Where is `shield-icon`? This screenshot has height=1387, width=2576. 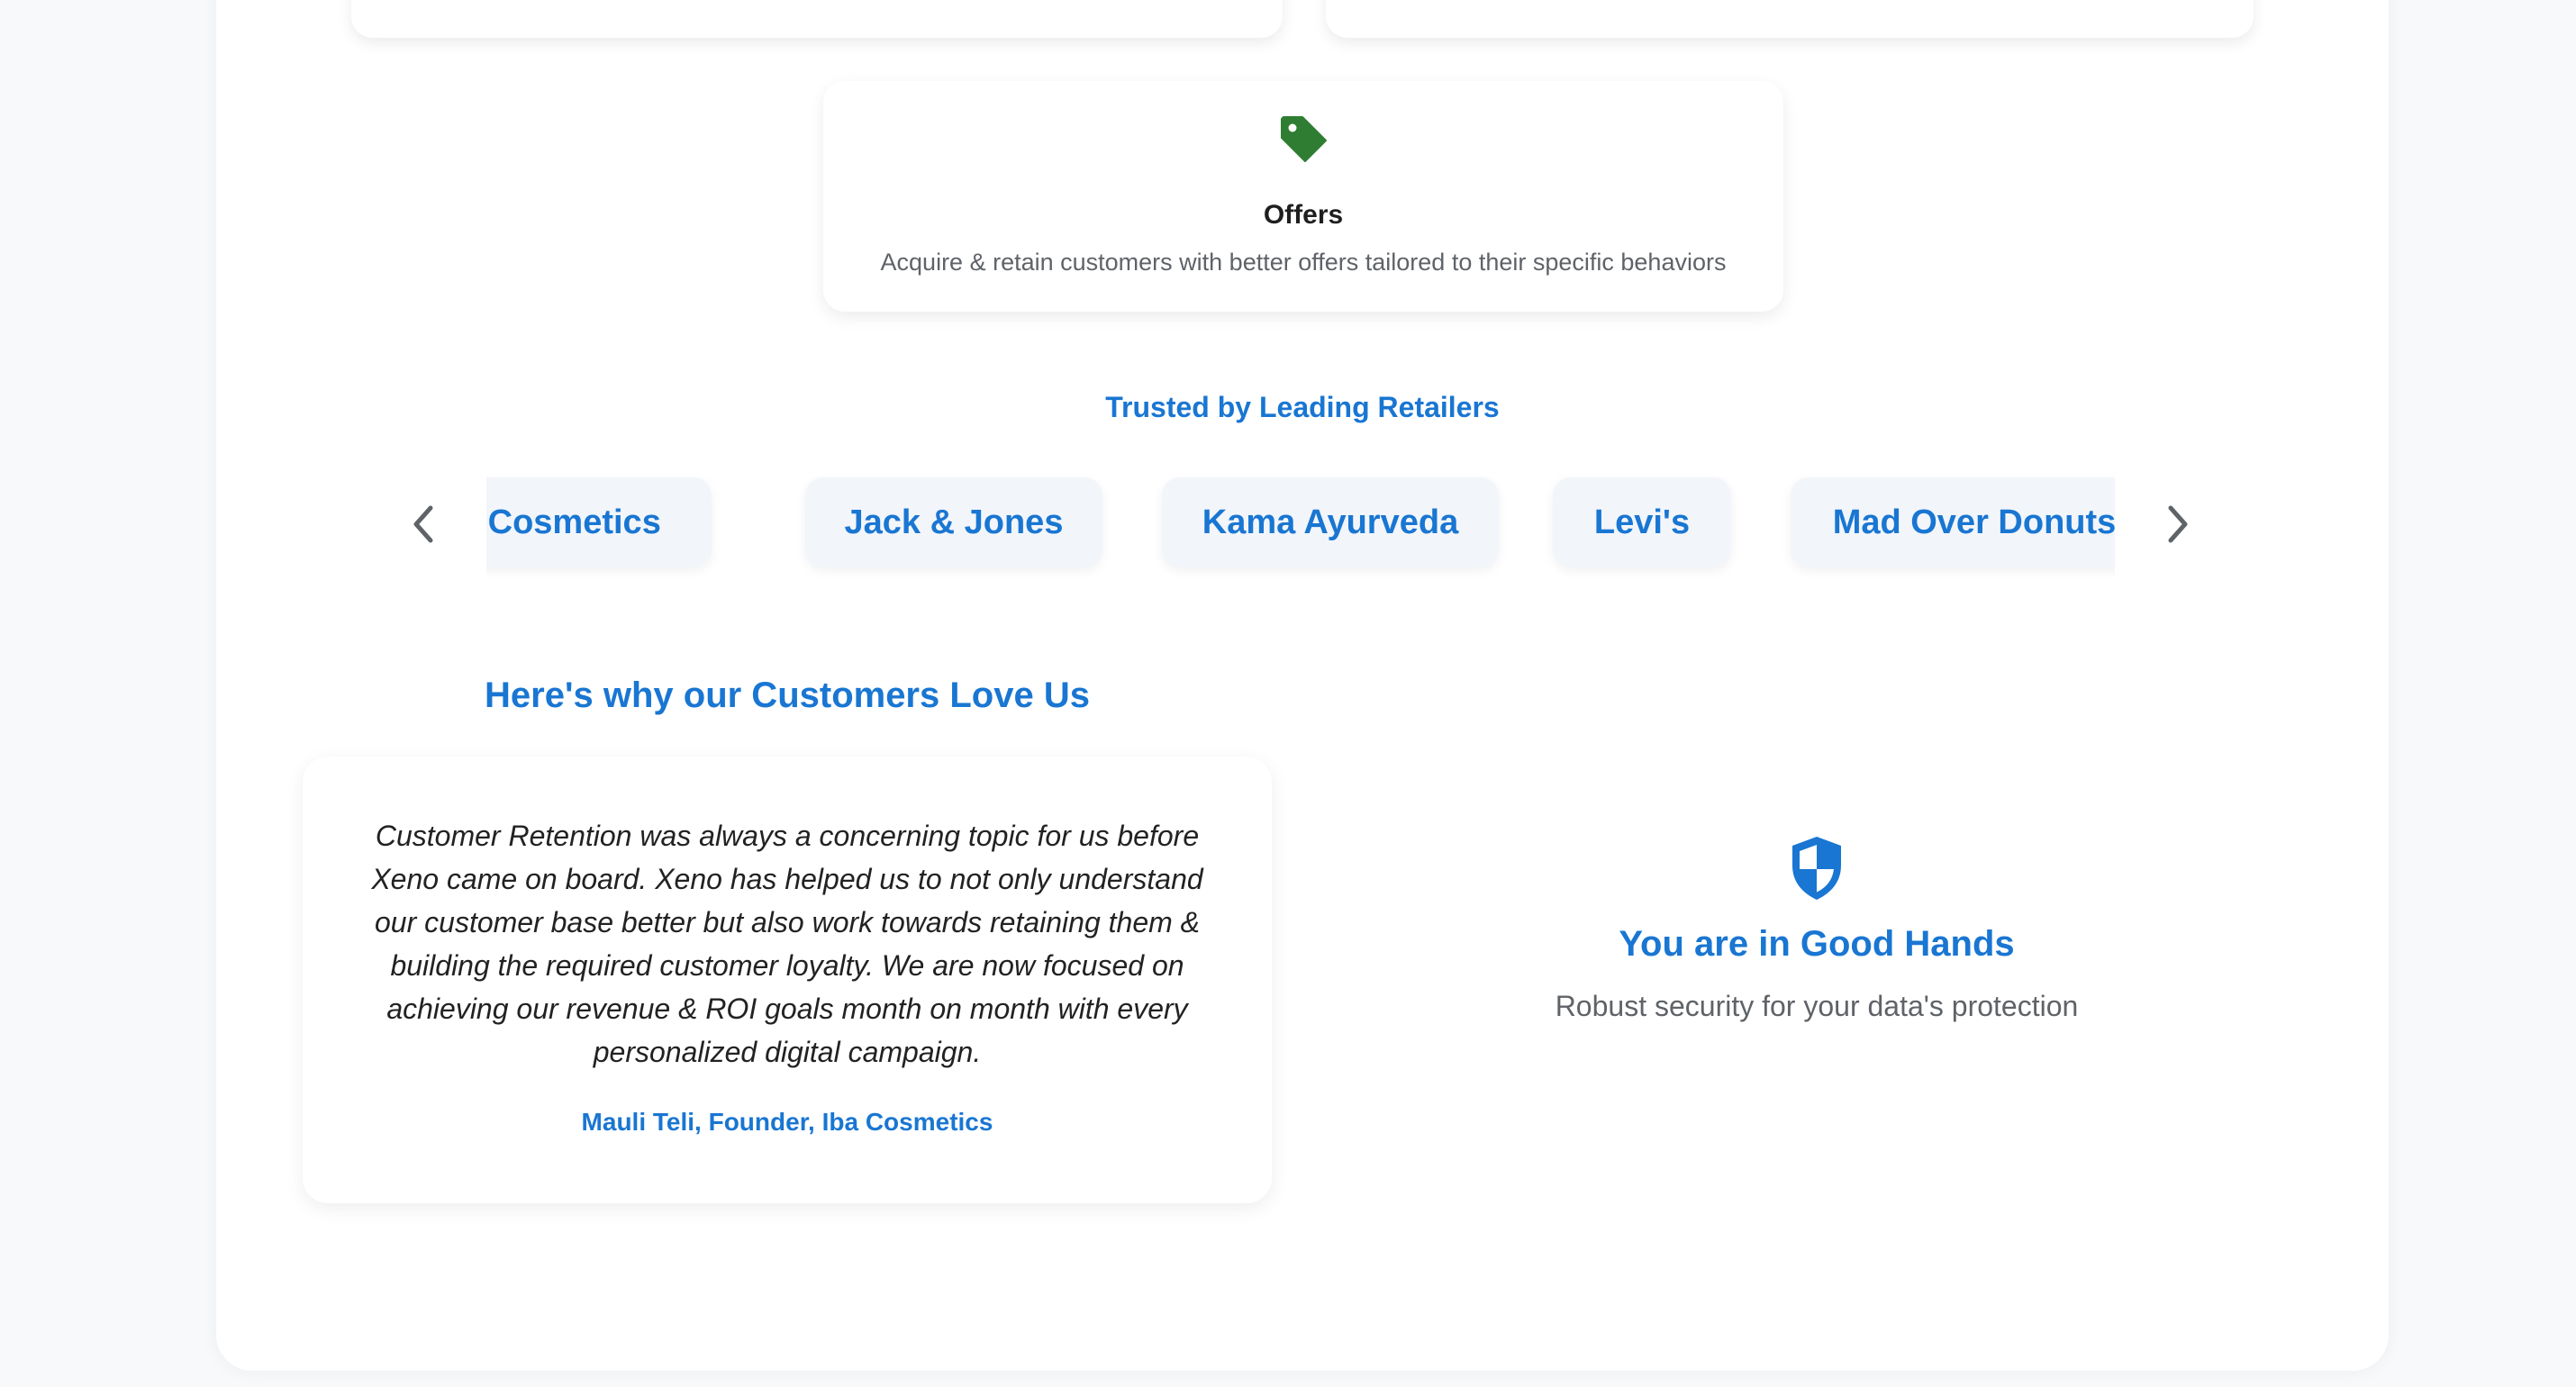
shield-icon is located at coordinates (1816, 868).